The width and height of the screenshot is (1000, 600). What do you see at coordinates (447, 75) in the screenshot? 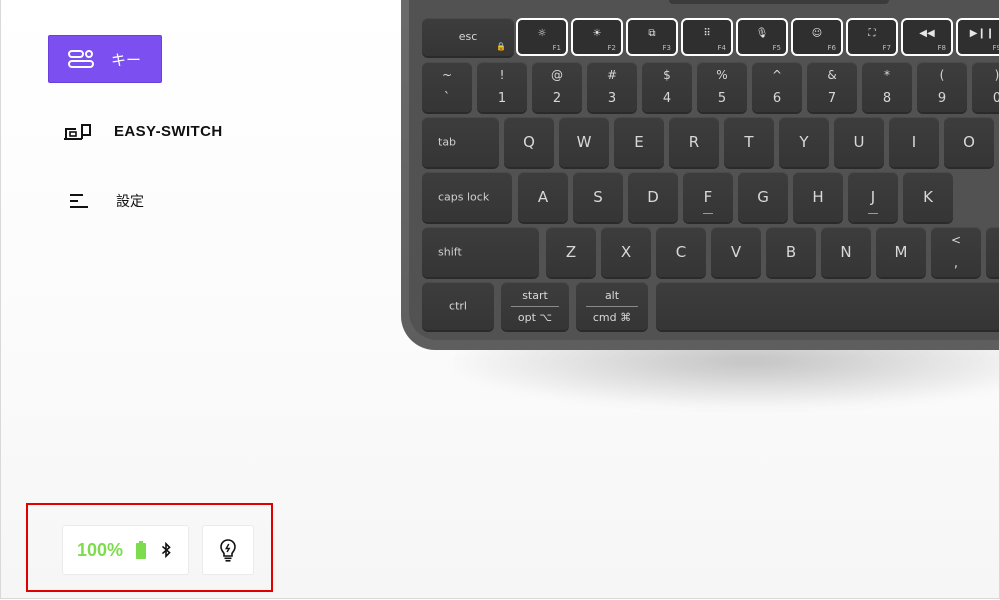
I see `key-upper: ~` at bounding box center [447, 75].